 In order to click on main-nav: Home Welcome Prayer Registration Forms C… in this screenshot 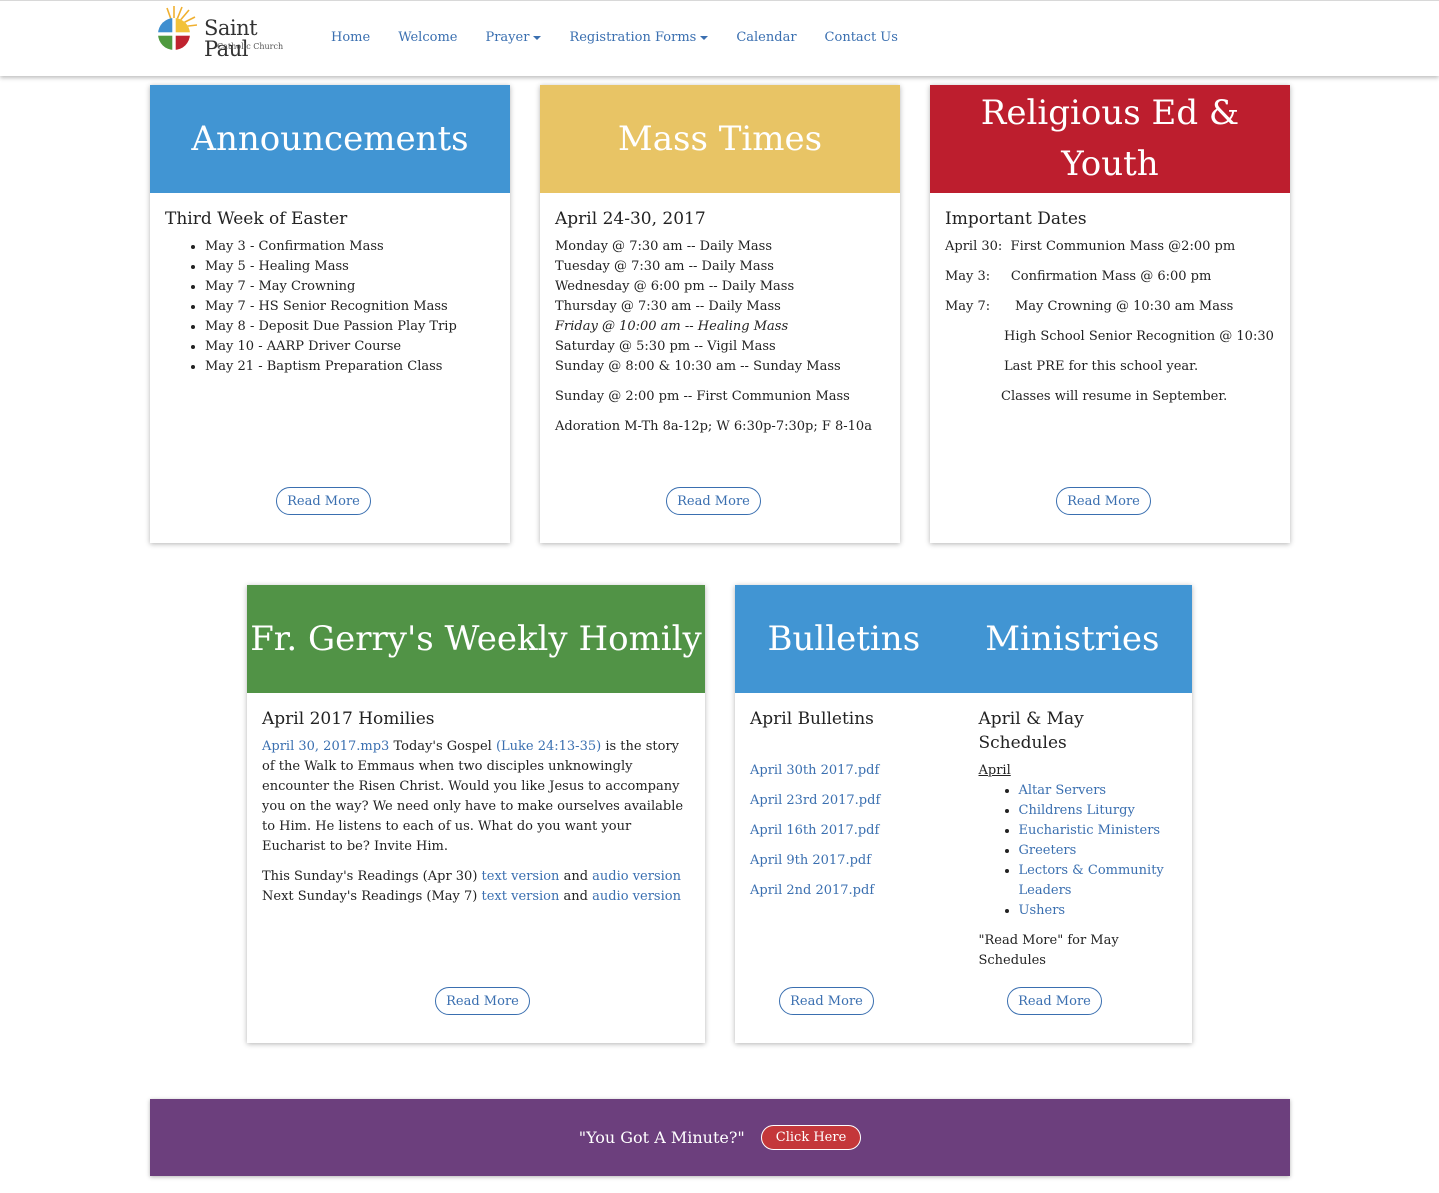, I will do `click(628, 37)`.